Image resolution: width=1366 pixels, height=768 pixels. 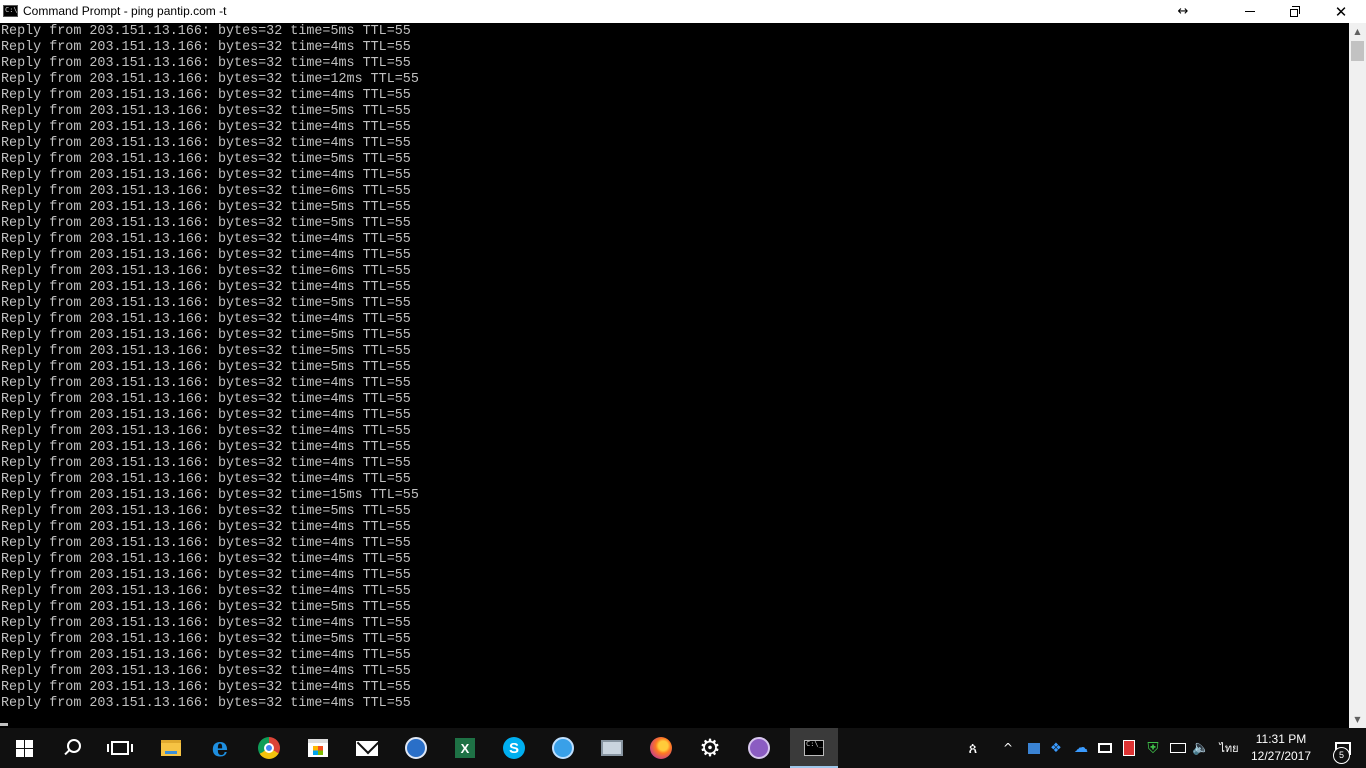 What do you see at coordinates (1357, 51) in the screenshot?
I see `scroll-thumb` at bounding box center [1357, 51].